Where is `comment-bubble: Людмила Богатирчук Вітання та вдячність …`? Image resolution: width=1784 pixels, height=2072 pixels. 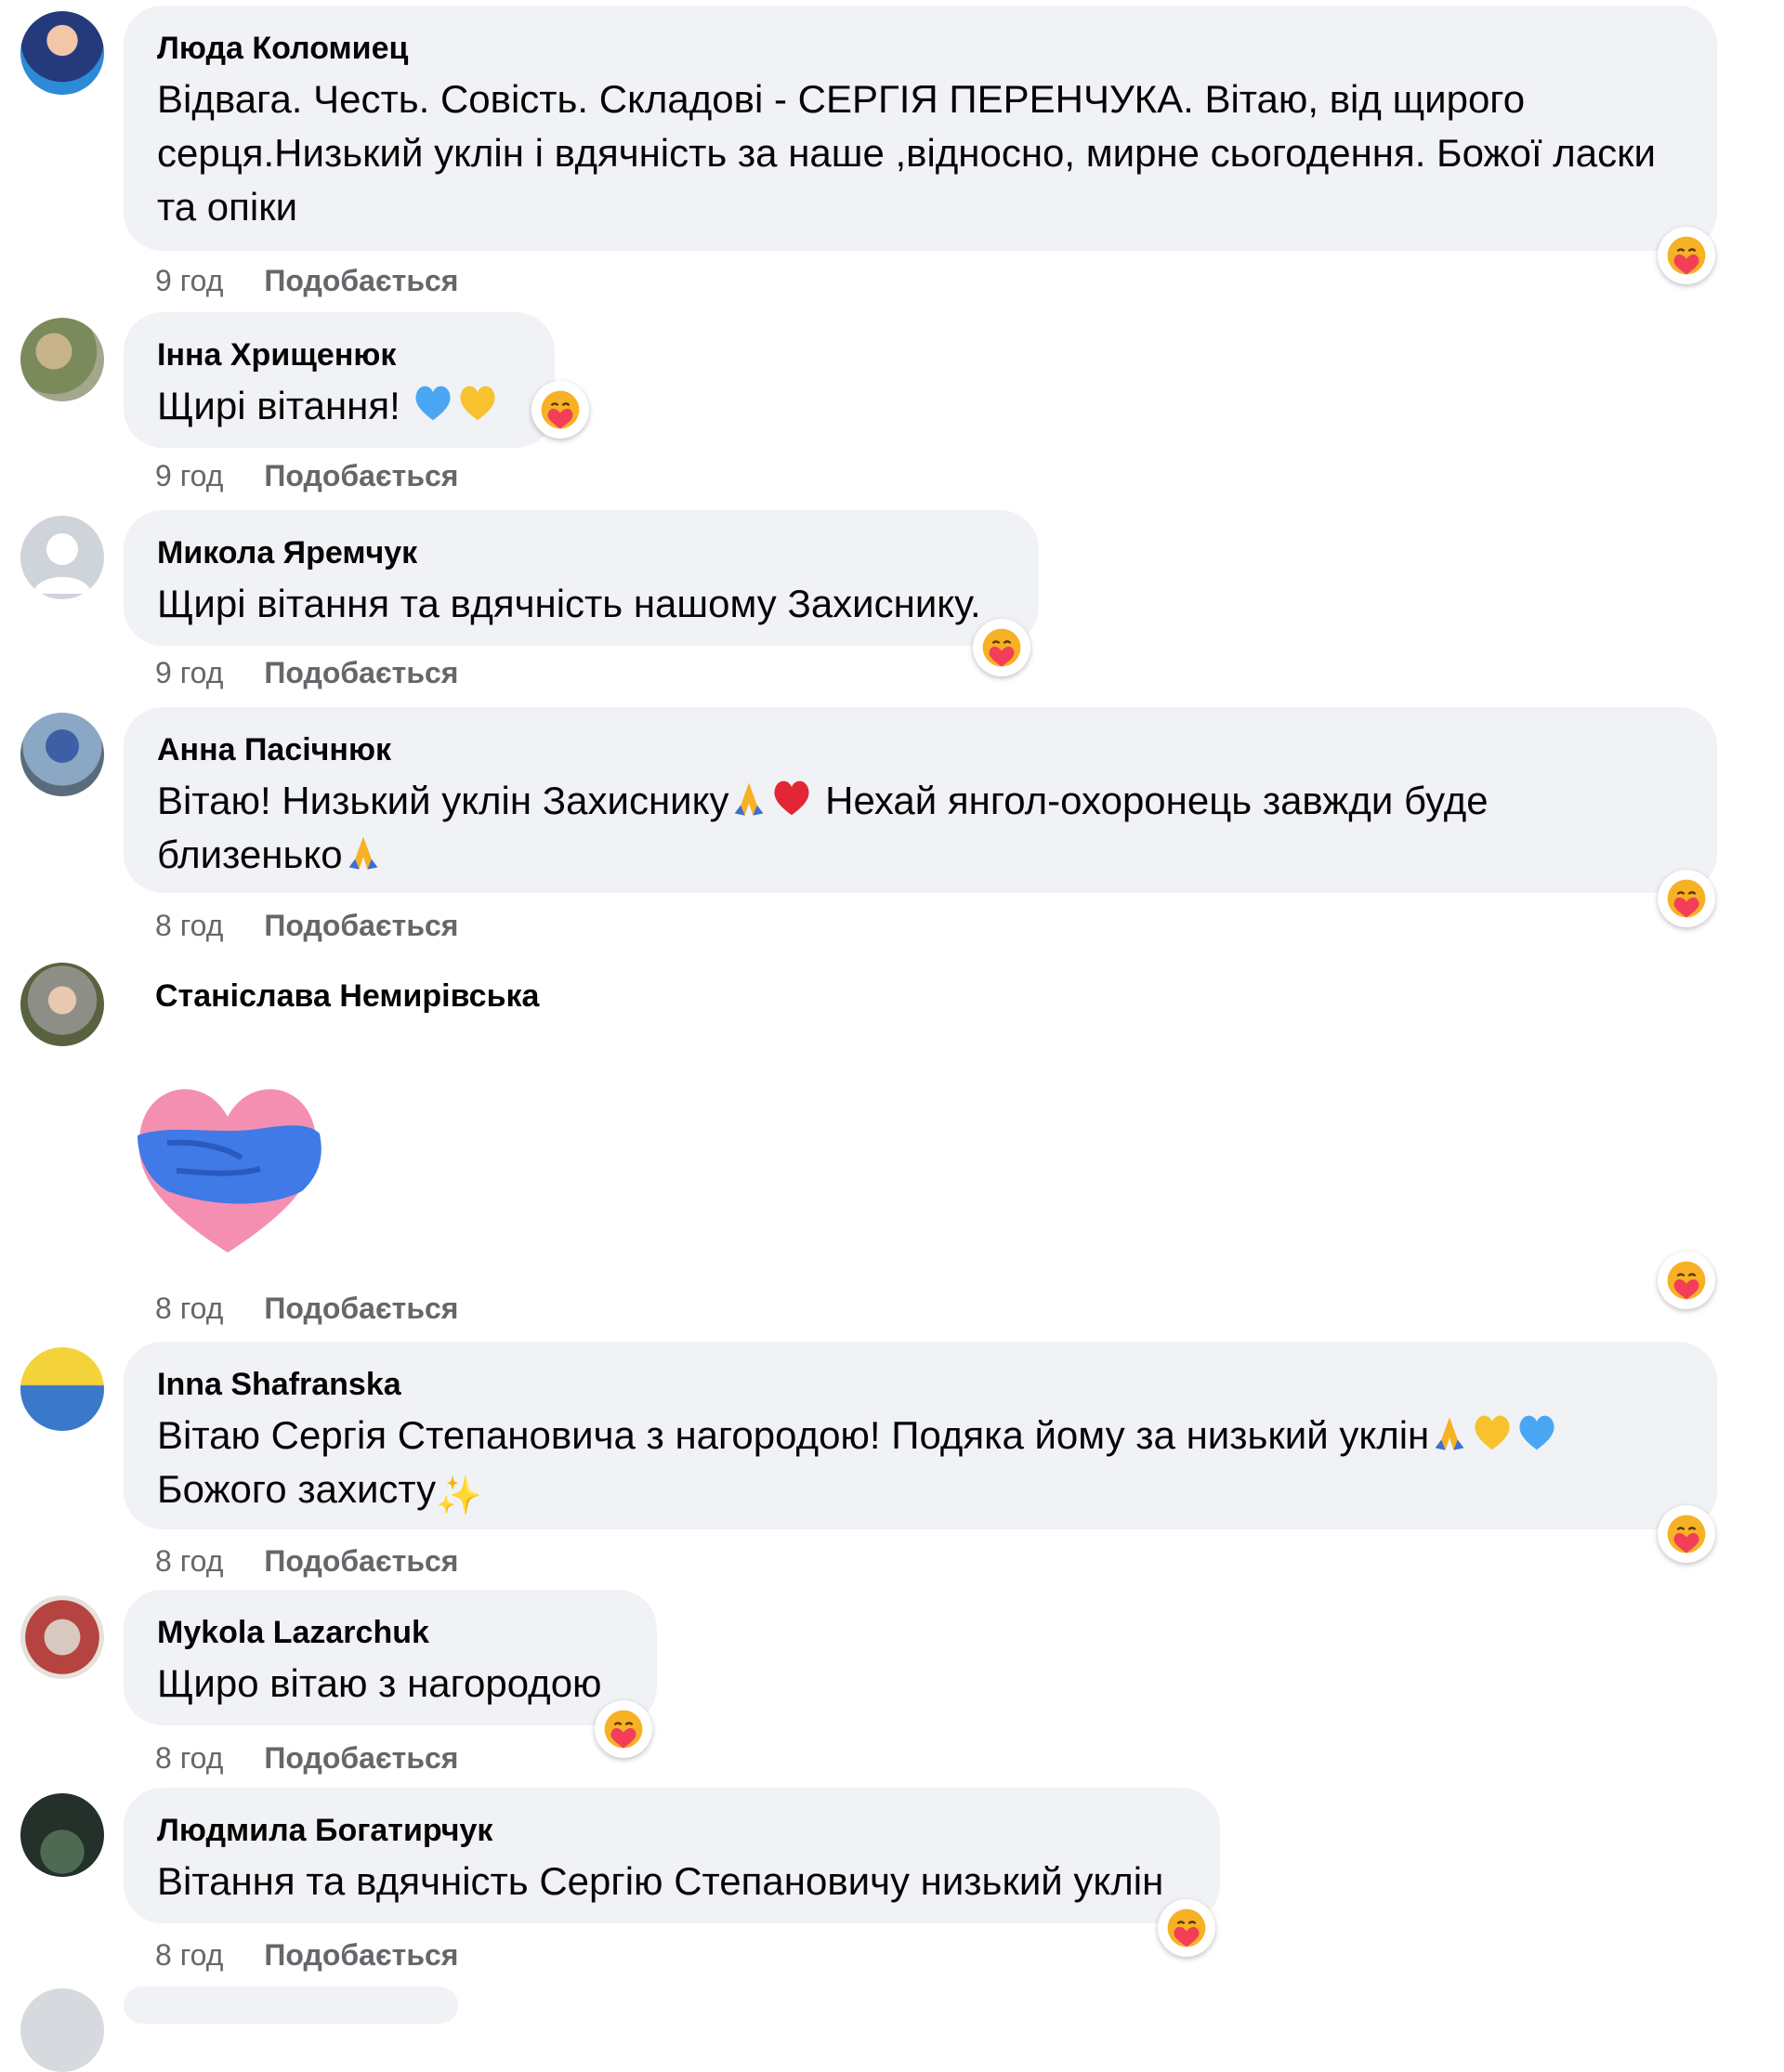 comment-bubble: Людмила Богатирчук Вітання та вдячність … is located at coordinates (672, 1855).